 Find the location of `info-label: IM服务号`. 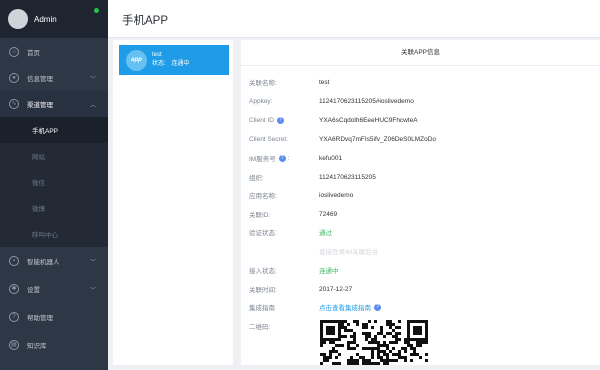

info-label: IM服务号 is located at coordinates (262, 159).